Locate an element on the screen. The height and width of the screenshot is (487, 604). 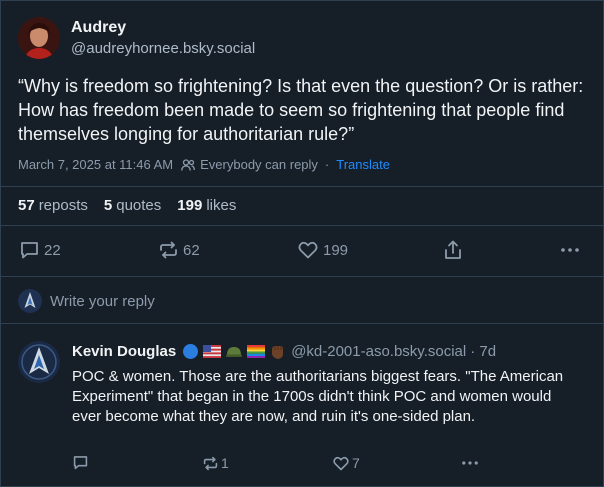
blue-circle-icon is located at coordinates (191, 351).